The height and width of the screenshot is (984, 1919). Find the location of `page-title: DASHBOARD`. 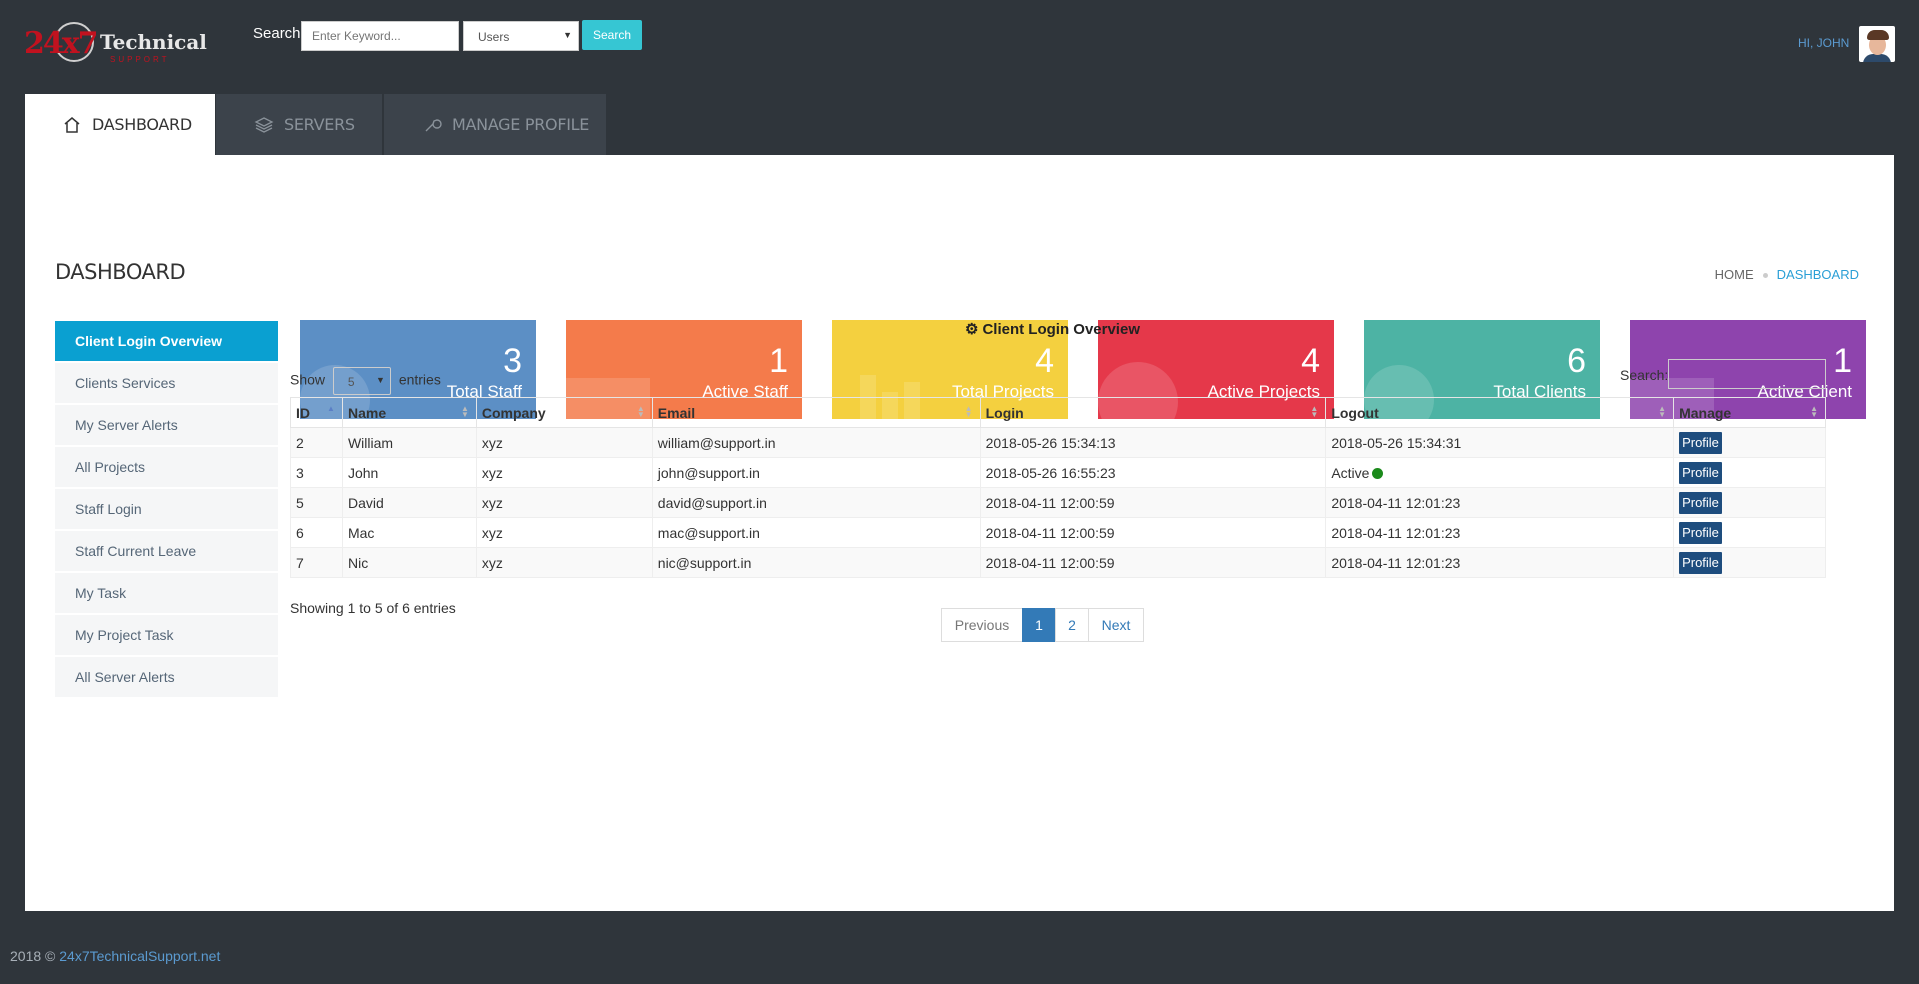

page-title: DASHBOARD is located at coordinates (120, 272).